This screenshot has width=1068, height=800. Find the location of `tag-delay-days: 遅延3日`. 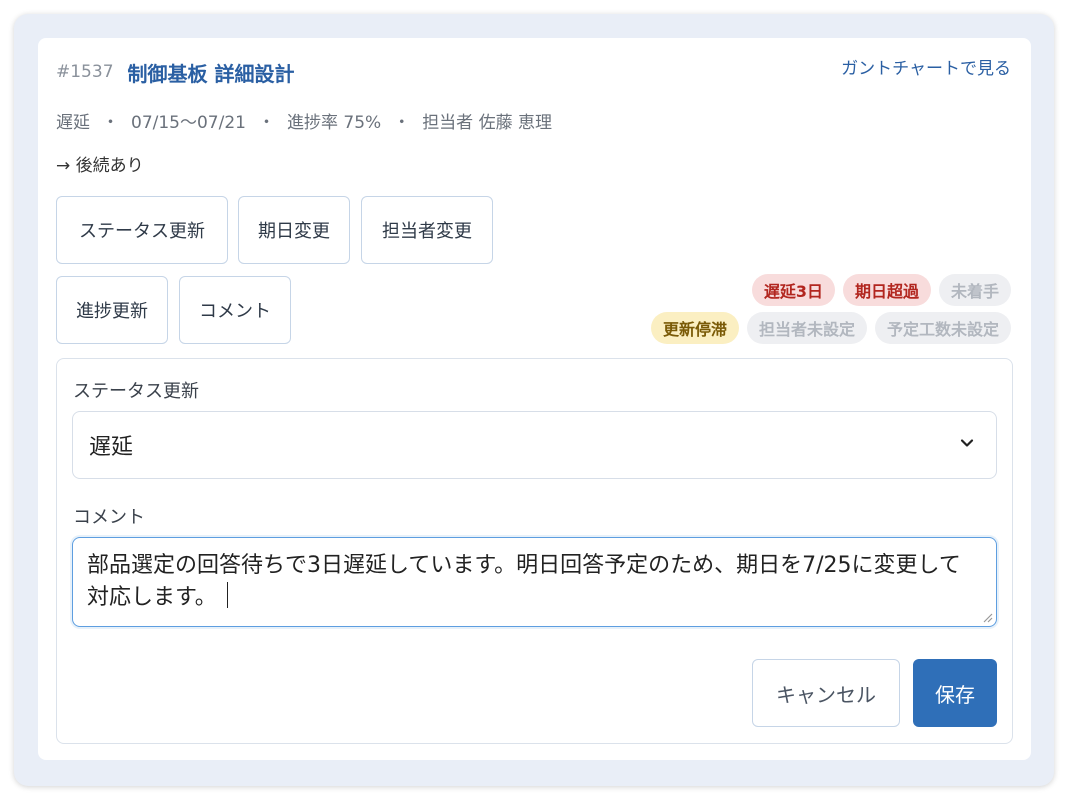

tag-delay-days: 遅延3日 is located at coordinates (793, 290).